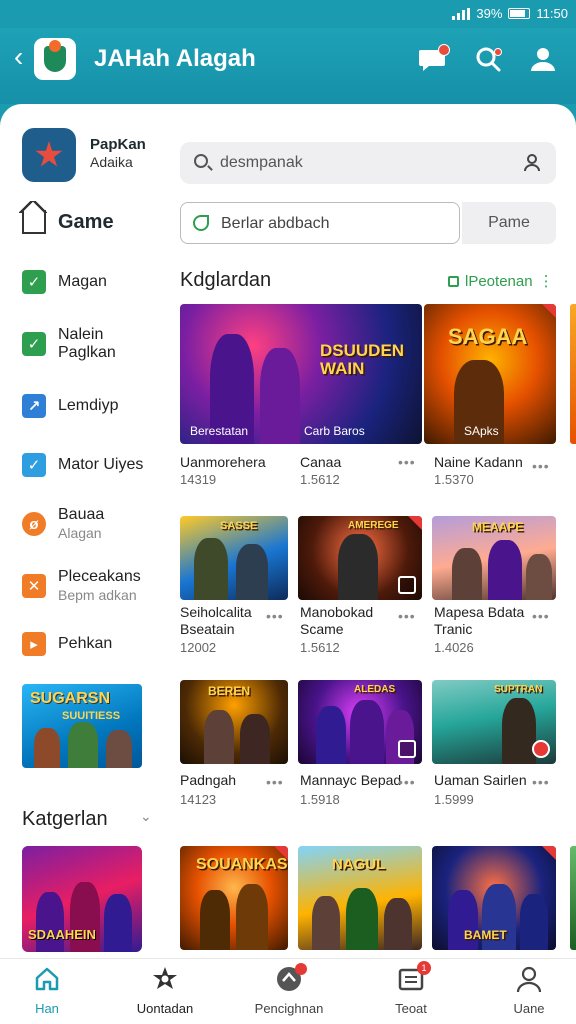 The height and width of the screenshot is (1024, 576). What do you see at coordinates (175, 58) in the screenshot?
I see `app-title: JAHah Alagah` at bounding box center [175, 58].